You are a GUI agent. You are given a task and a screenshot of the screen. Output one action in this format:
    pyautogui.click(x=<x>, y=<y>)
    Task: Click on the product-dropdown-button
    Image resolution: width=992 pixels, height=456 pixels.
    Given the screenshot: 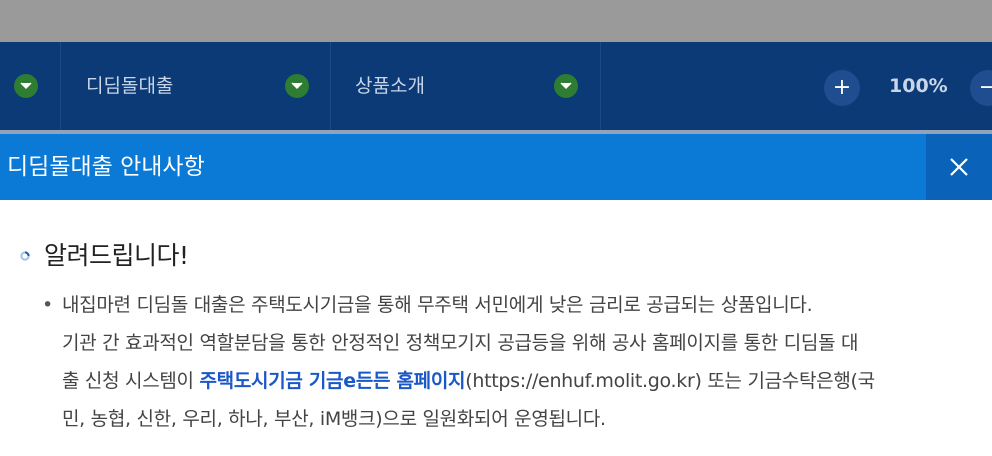 What is the action you would take?
    pyautogui.click(x=566, y=86)
    